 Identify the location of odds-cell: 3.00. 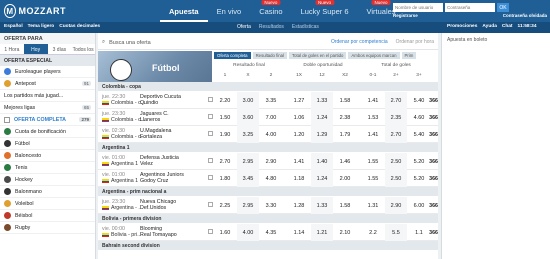
(248, 100).